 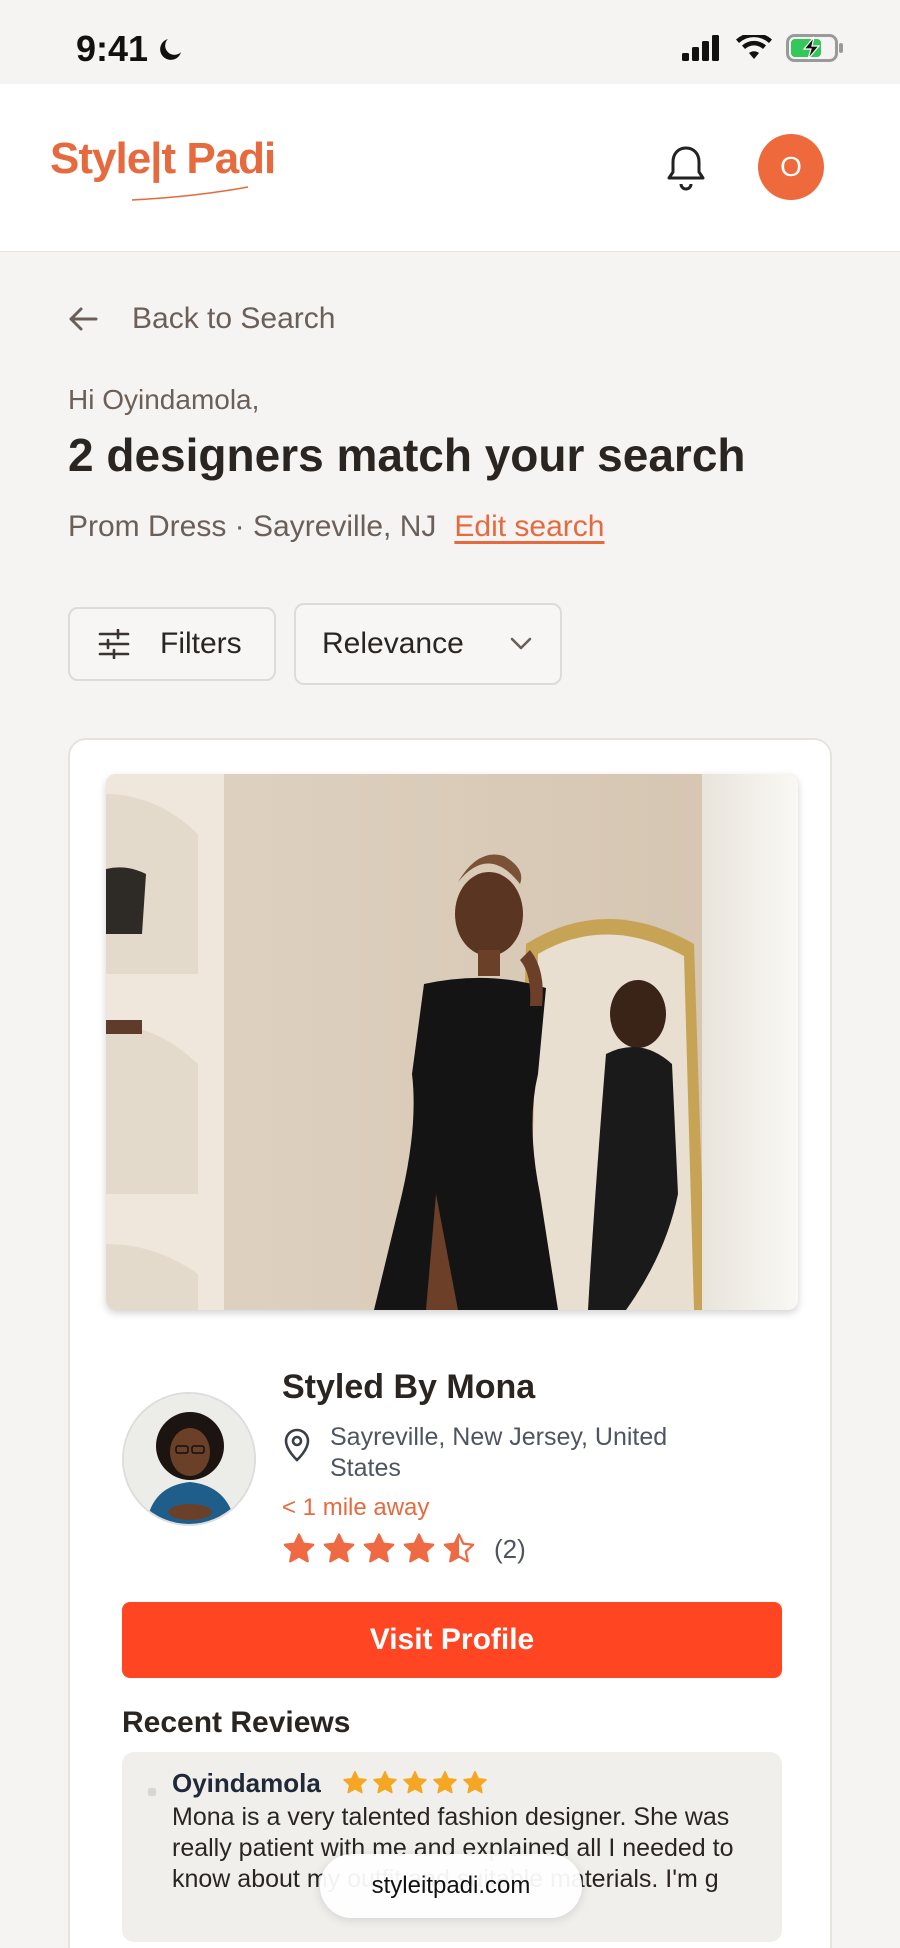 What do you see at coordinates (700, 48) in the screenshot?
I see `cellular-signal-icon` at bounding box center [700, 48].